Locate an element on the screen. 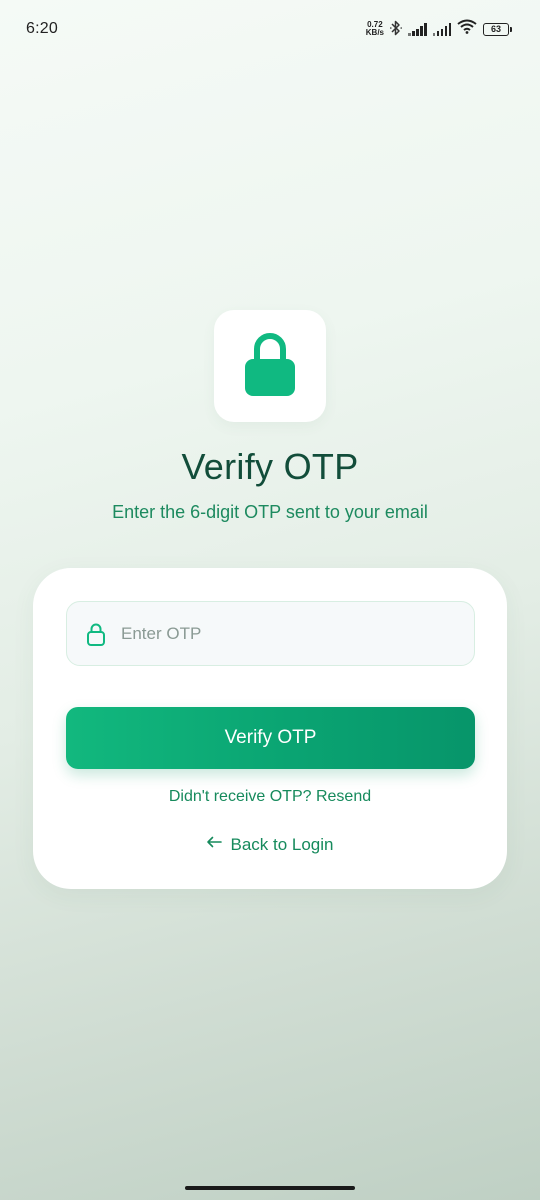 Image resolution: width=540 pixels, height=1200 pixels. battery-level: 63 is located at coordinates (496, 29).